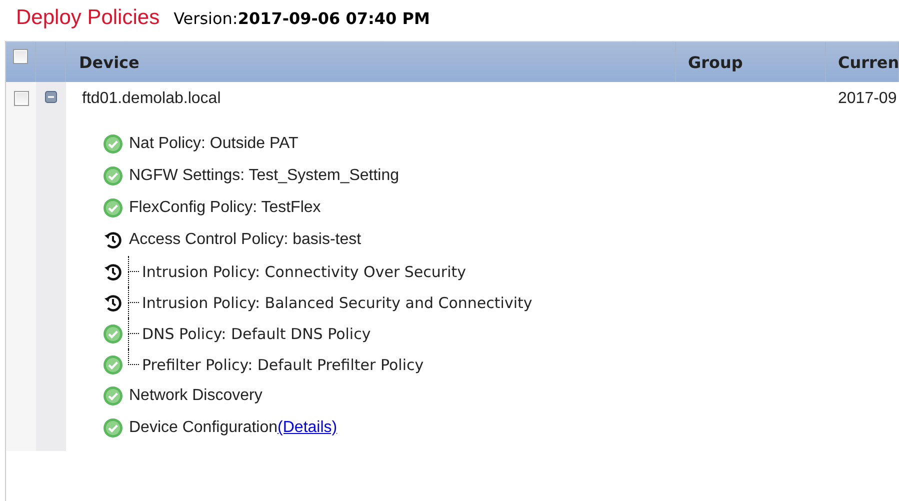 The height and width of the screenshot is (501, 899). I want to click on policy-label: Intrusion Policy: Connectivity Over Security, so click(304, 271).